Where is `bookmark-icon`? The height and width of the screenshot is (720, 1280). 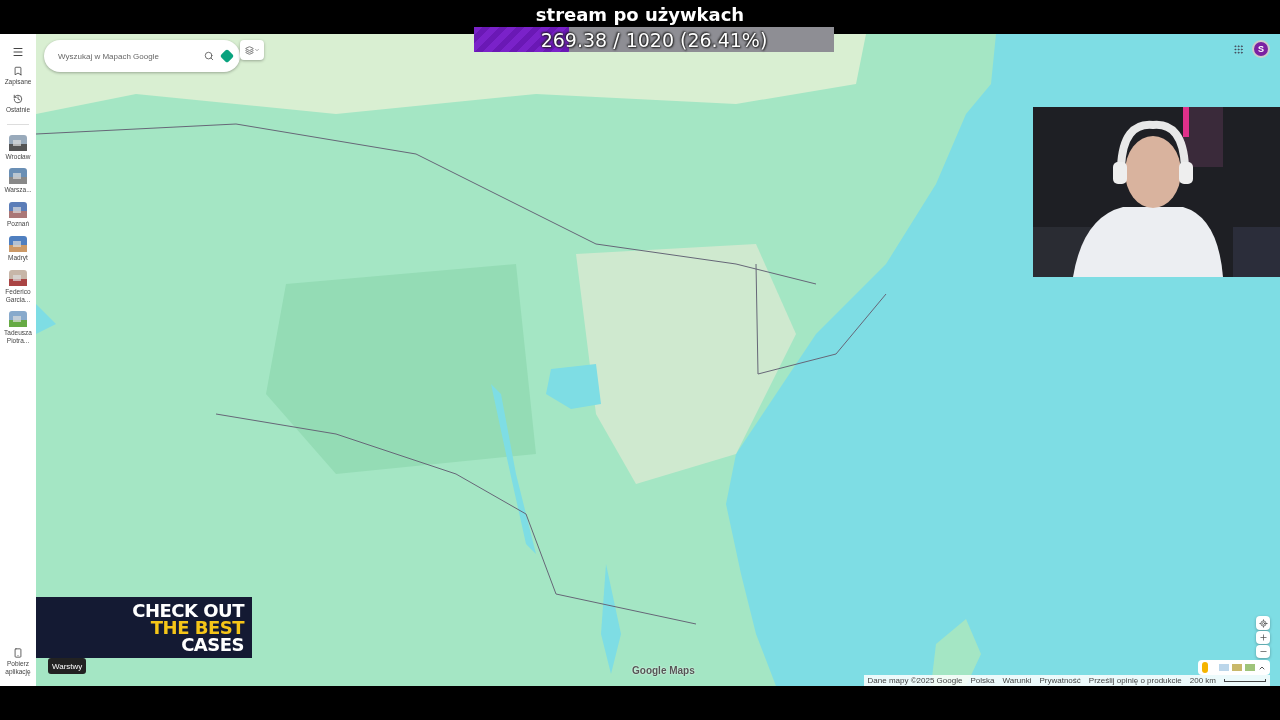 bookmark-icon is located at coordinates (18, 71).